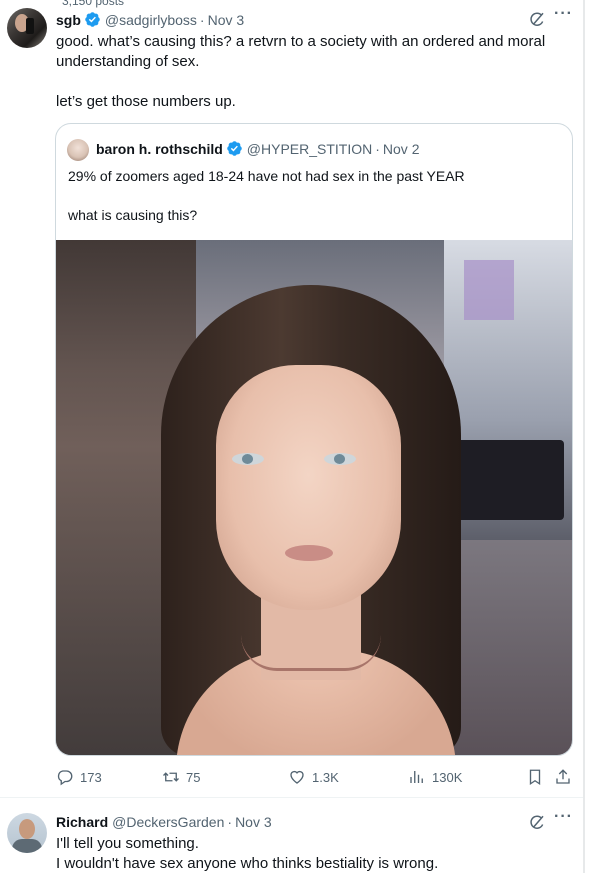 This screenshot has width=597, height=873. I want to click on reply-icon, so click(65, 778).